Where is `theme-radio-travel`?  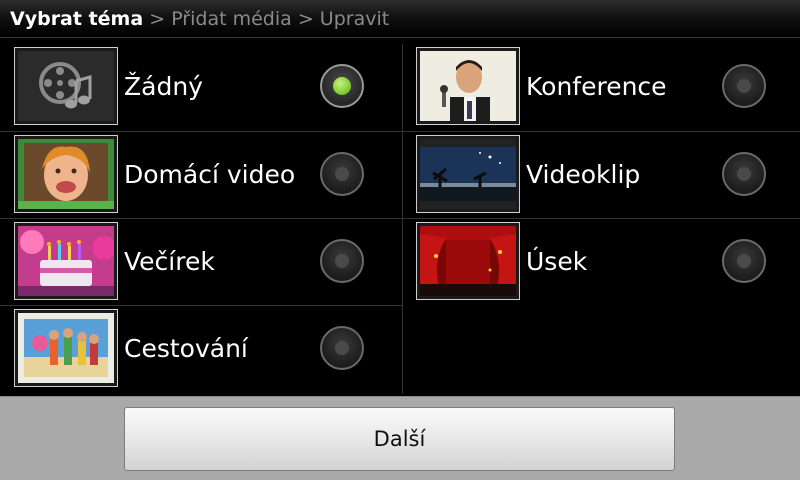 theme-radio-travel is located at coordinates (342, 348).